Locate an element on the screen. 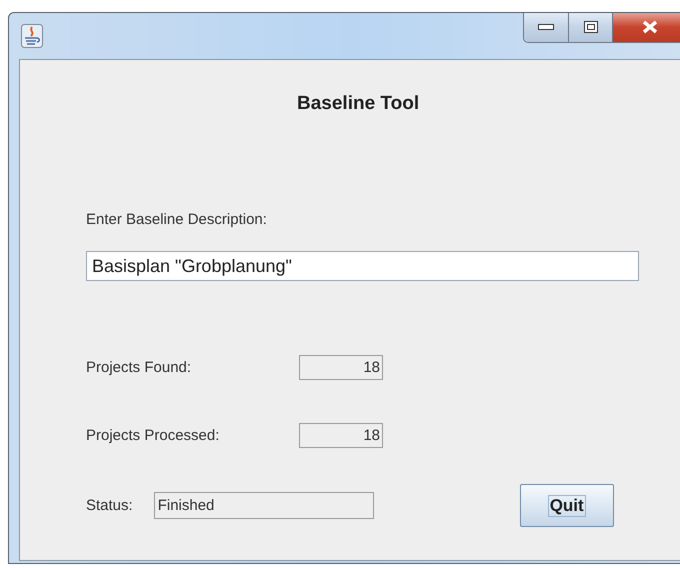  close-button is located at coordinates (646, 27).